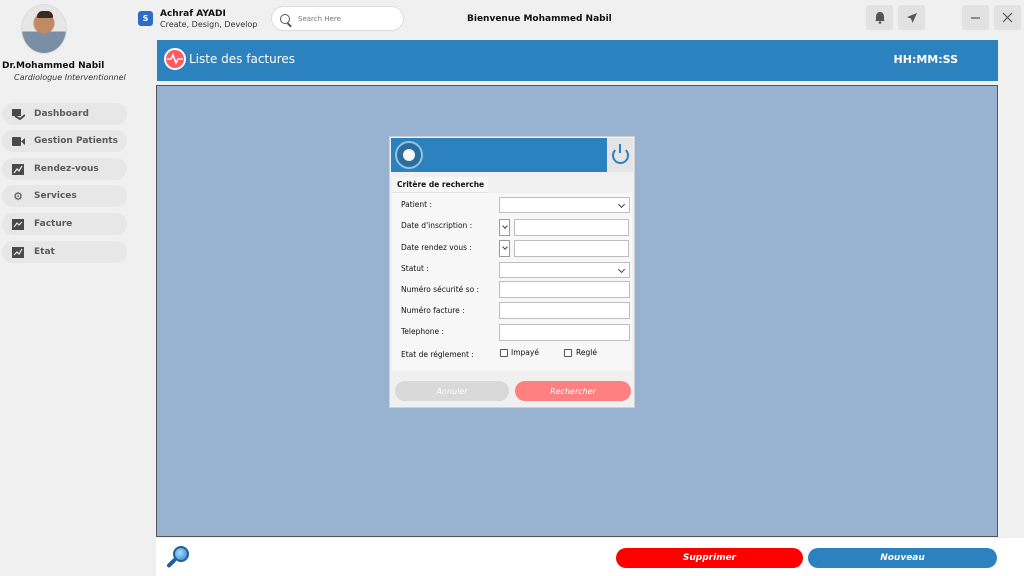  I want to click on magnifier-search-icon, so click(178, 557).